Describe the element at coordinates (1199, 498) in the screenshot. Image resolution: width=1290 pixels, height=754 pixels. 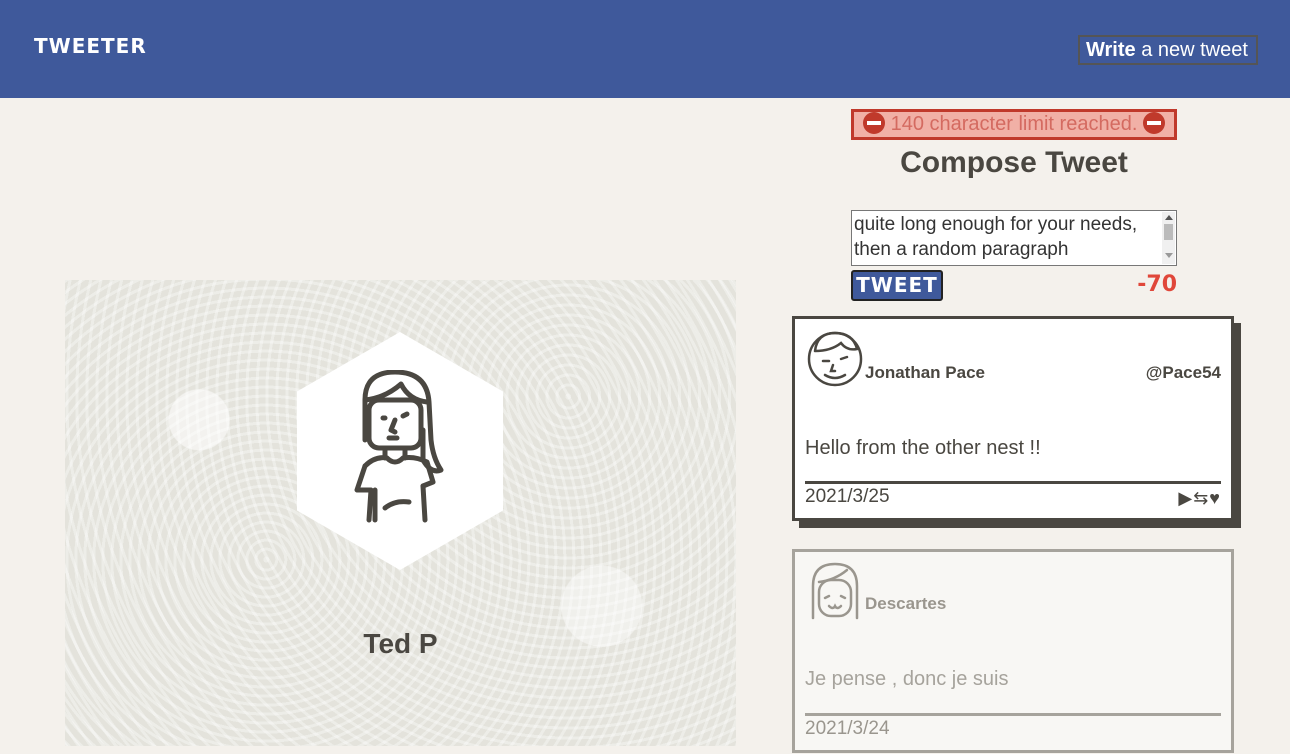
I see `tweet-actions: ▶⇆♥` at that location.